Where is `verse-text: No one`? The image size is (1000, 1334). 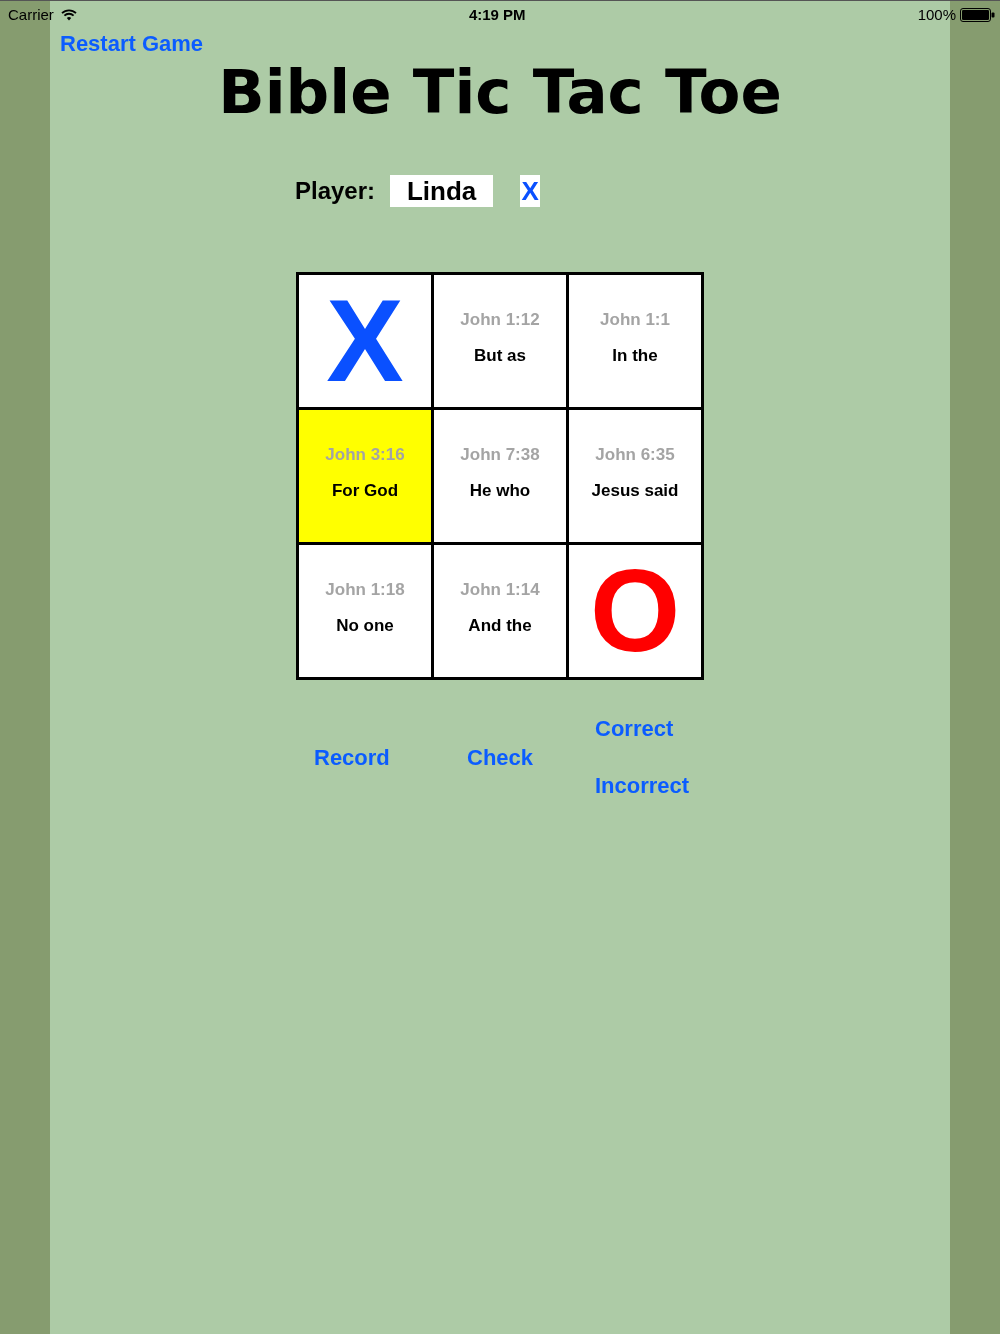
verse-text: No one is located at coordinates (365, 626).